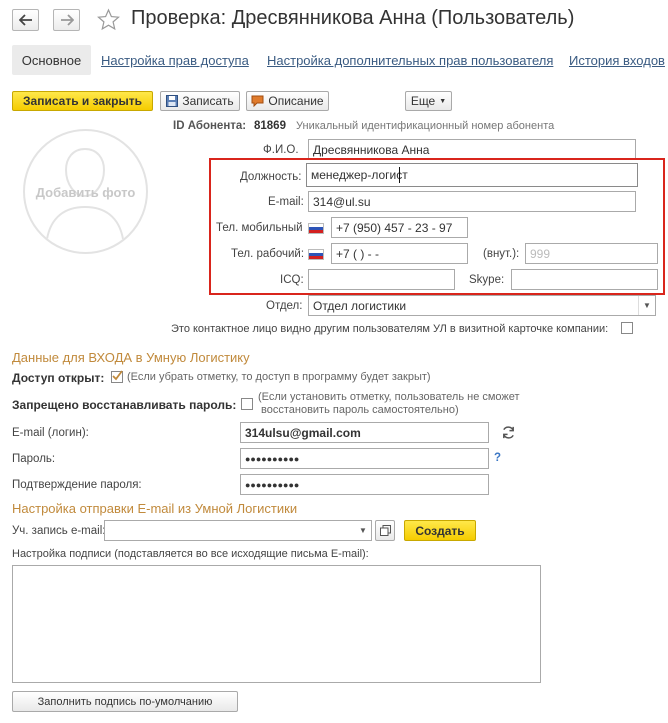 This screenshot has height=723, width=668. Describe the element at coordinates (364, 458) in the screenshot. I see `password-input: ●●●●●●●●●●` at that location.